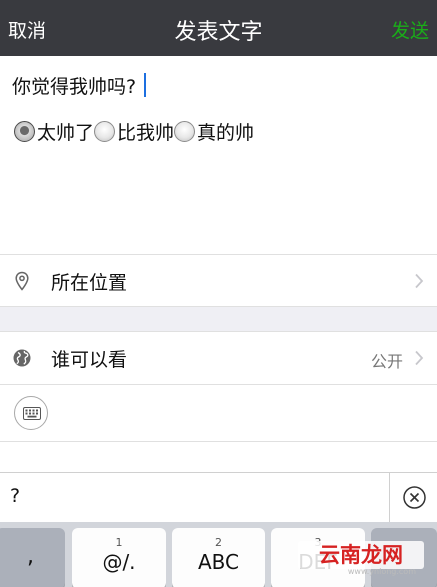 Image resolution: width=437 pixels, height=587 pixels. Describe the element at coordinates (318, 562) in the screenshot. I see `key-label: DEF` at that location.